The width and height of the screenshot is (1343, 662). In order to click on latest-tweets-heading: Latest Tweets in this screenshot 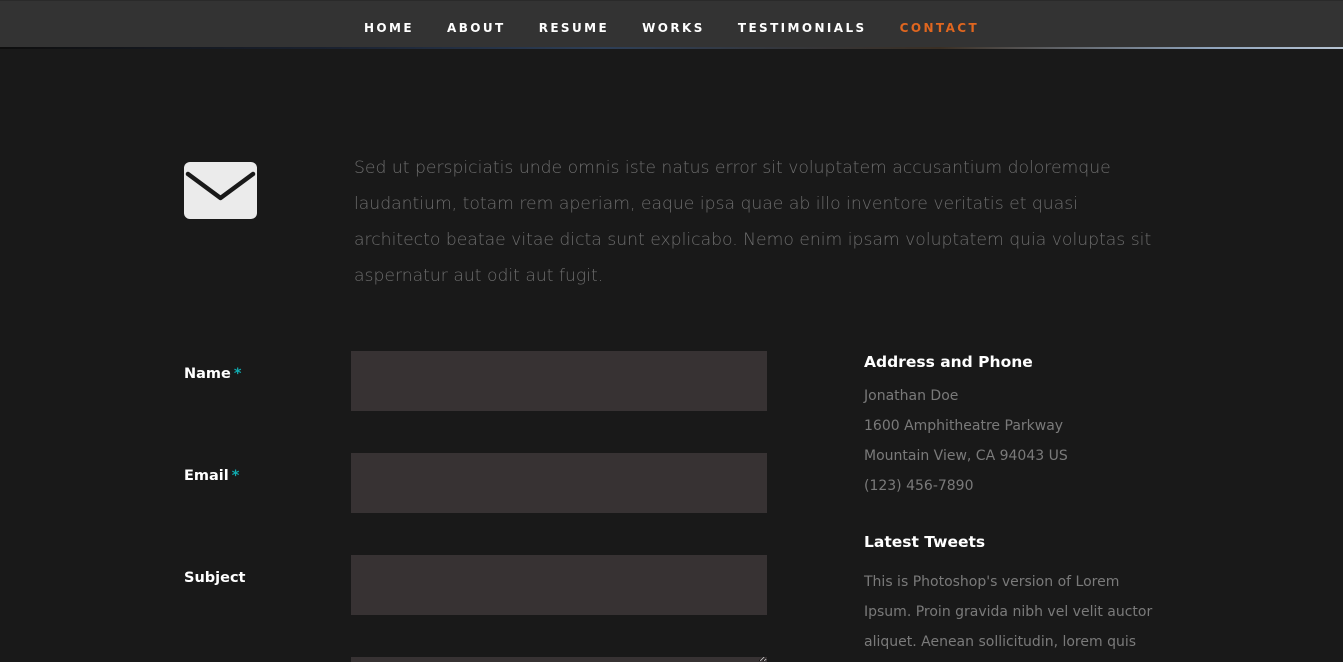, I will do `click(925, 542)`.